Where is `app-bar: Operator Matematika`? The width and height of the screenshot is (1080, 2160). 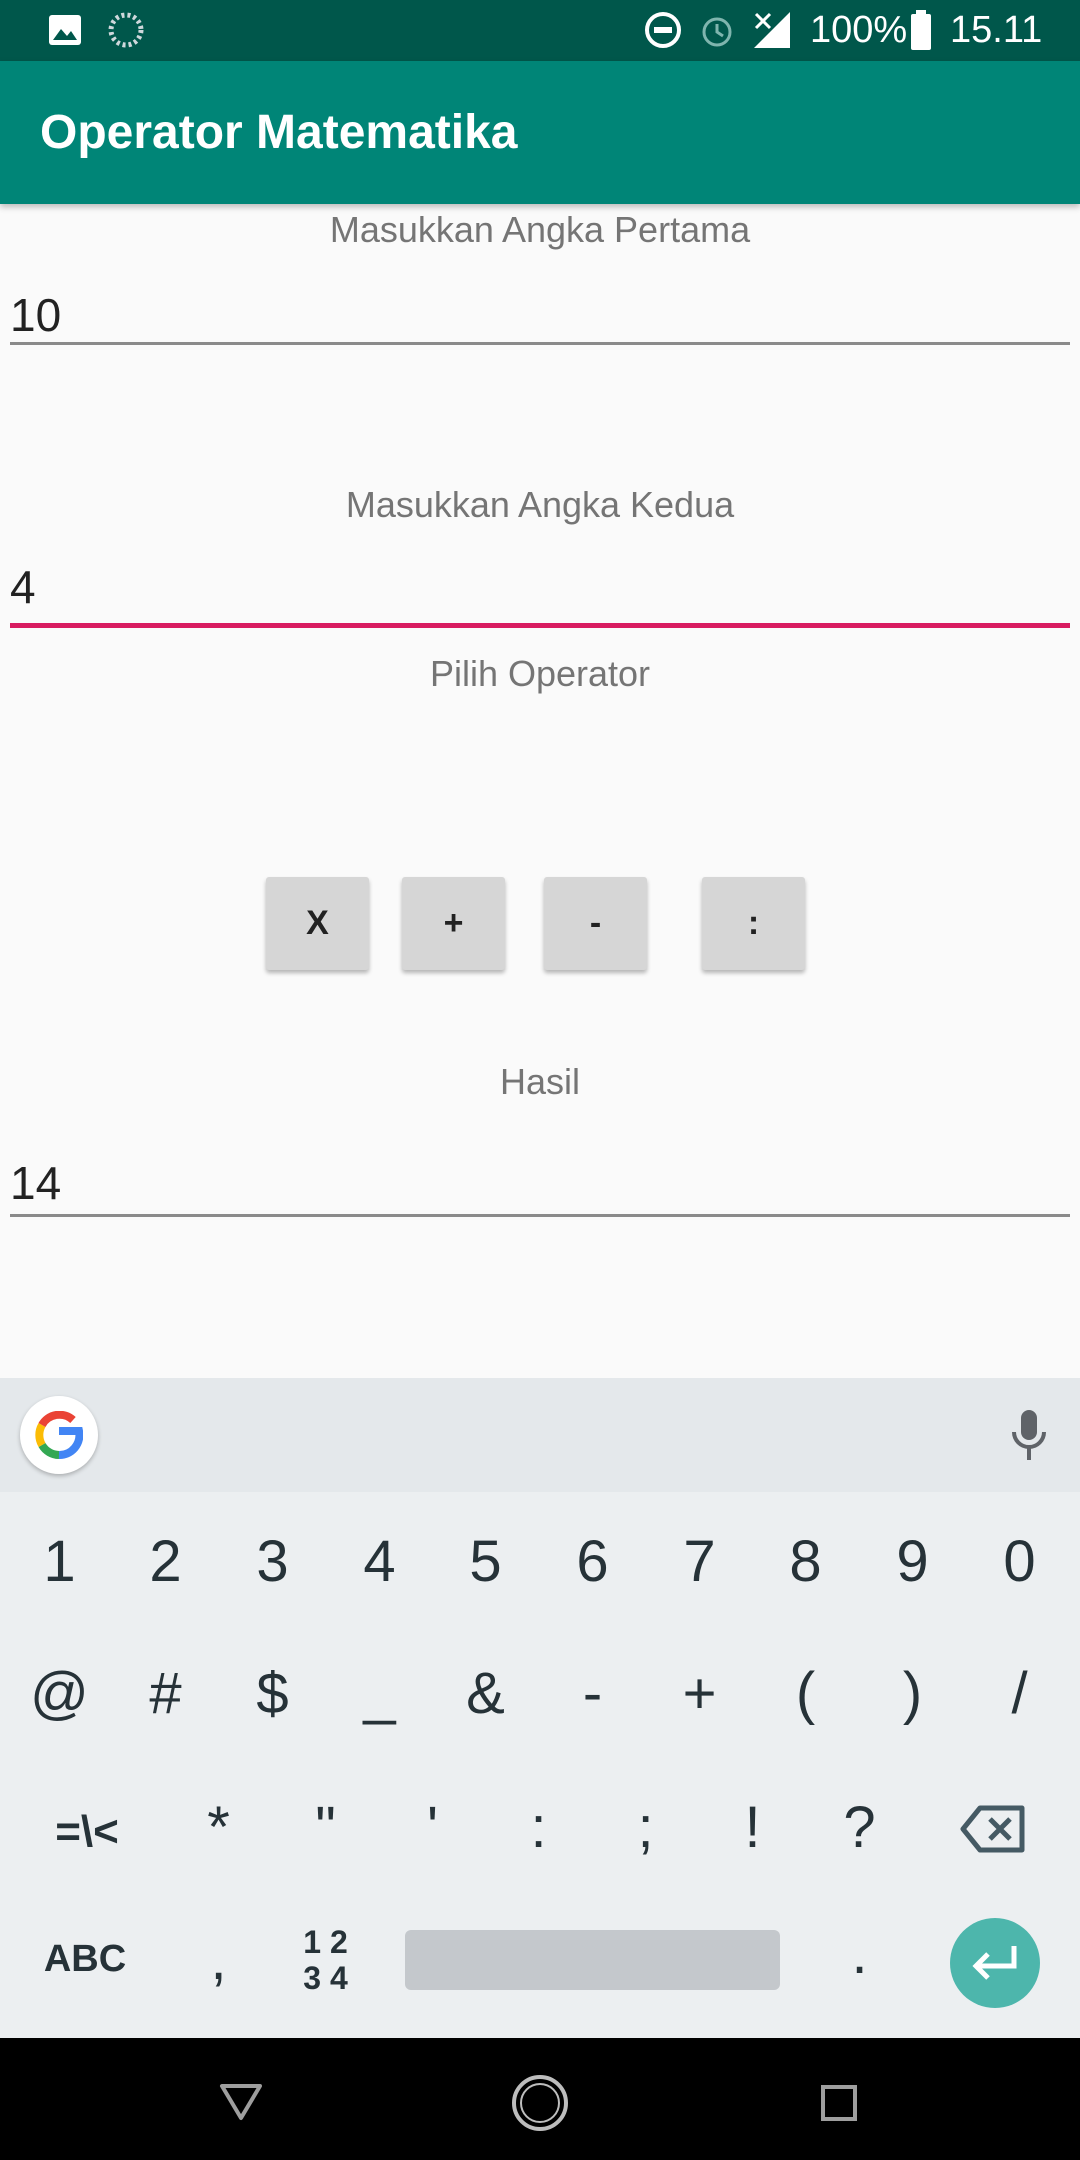 app-bar: Operator Matematika is located at coordinates (540, 132).